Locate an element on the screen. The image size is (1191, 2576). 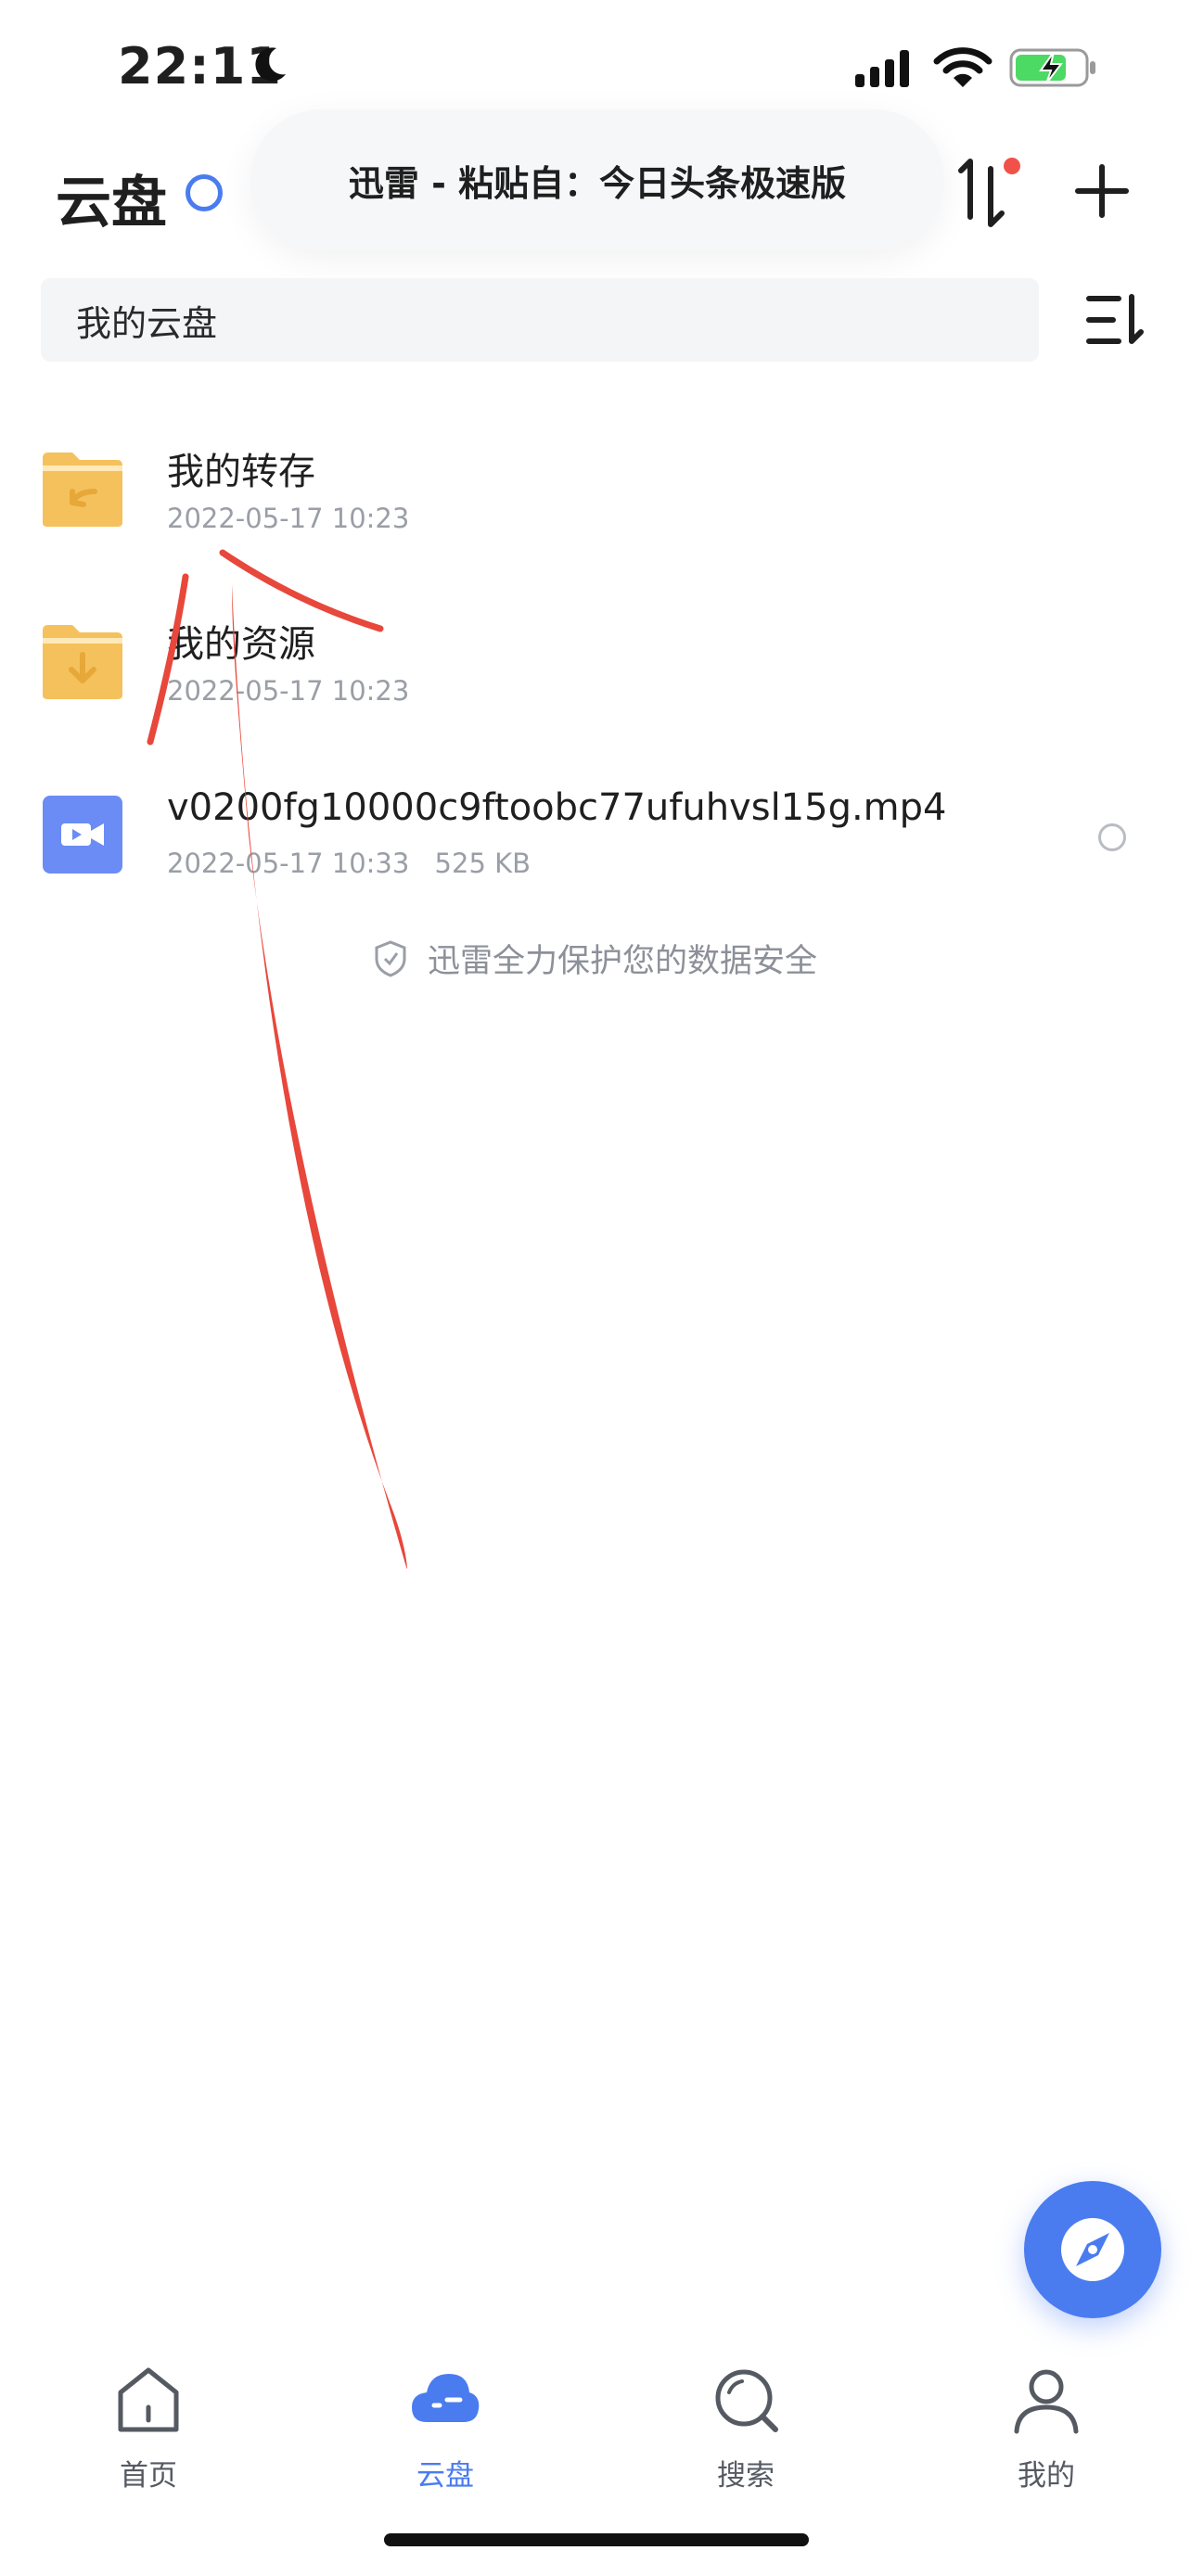
file-meta: 2022-05-17 10:33 525 KB is located at coordinates (349, 863).